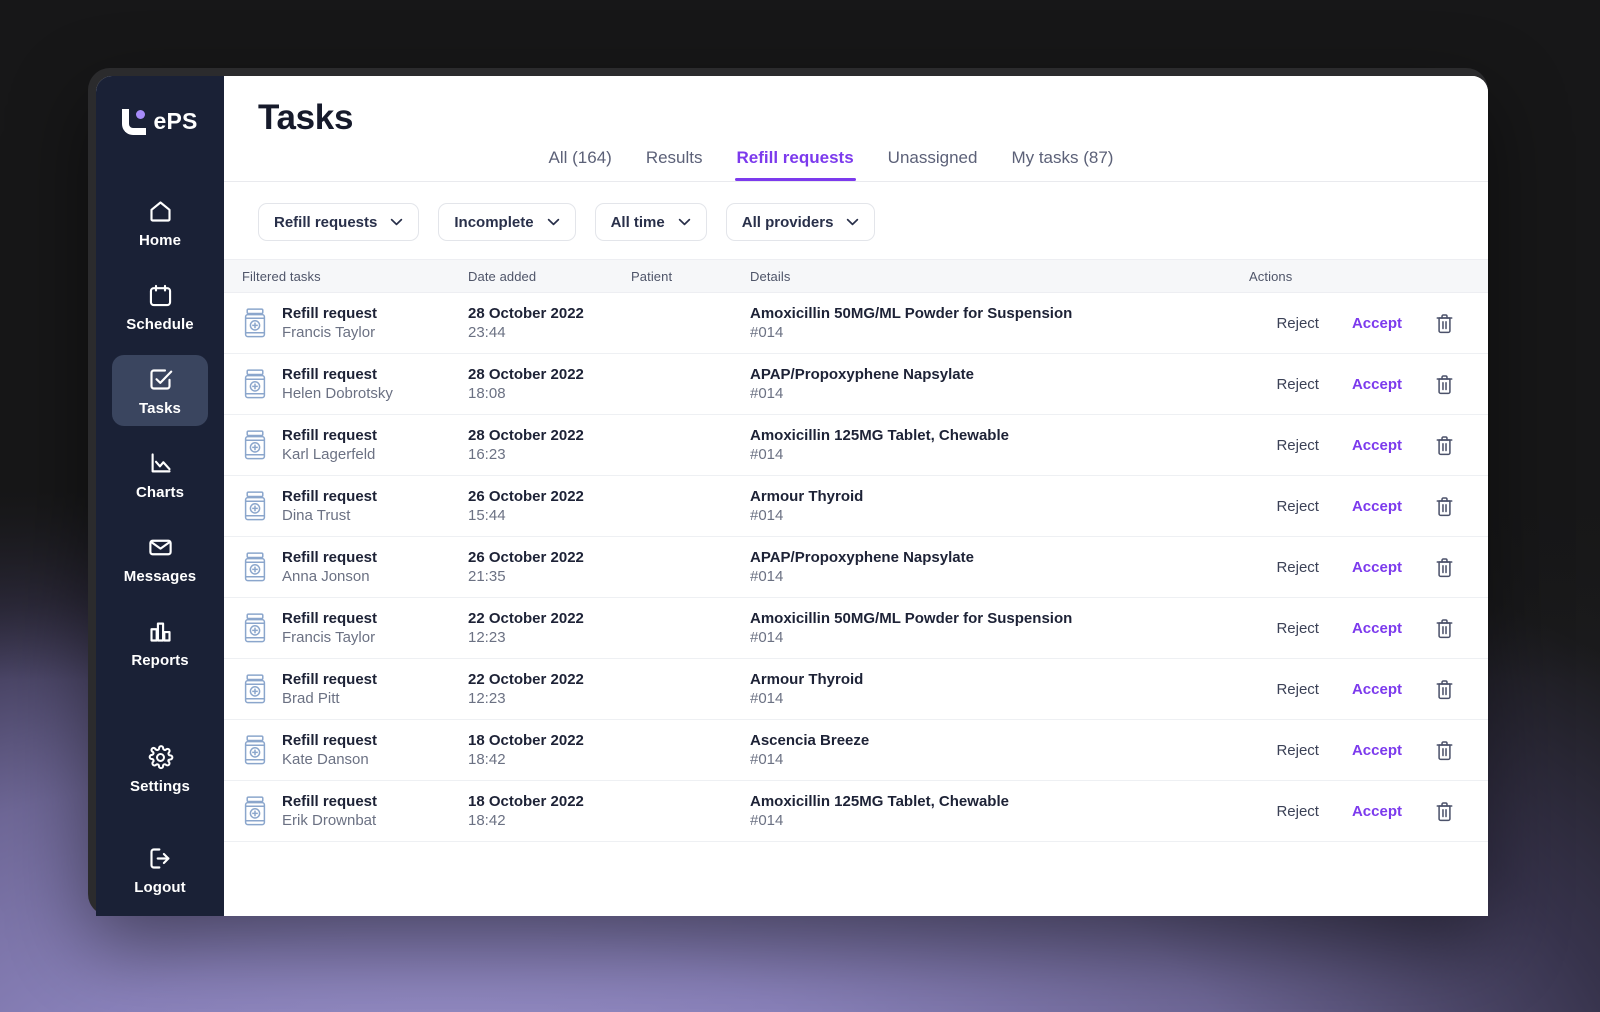  Describe the element at coordinates (853, 222) in the screenshot. I see `chevron-down-icon` at that location.